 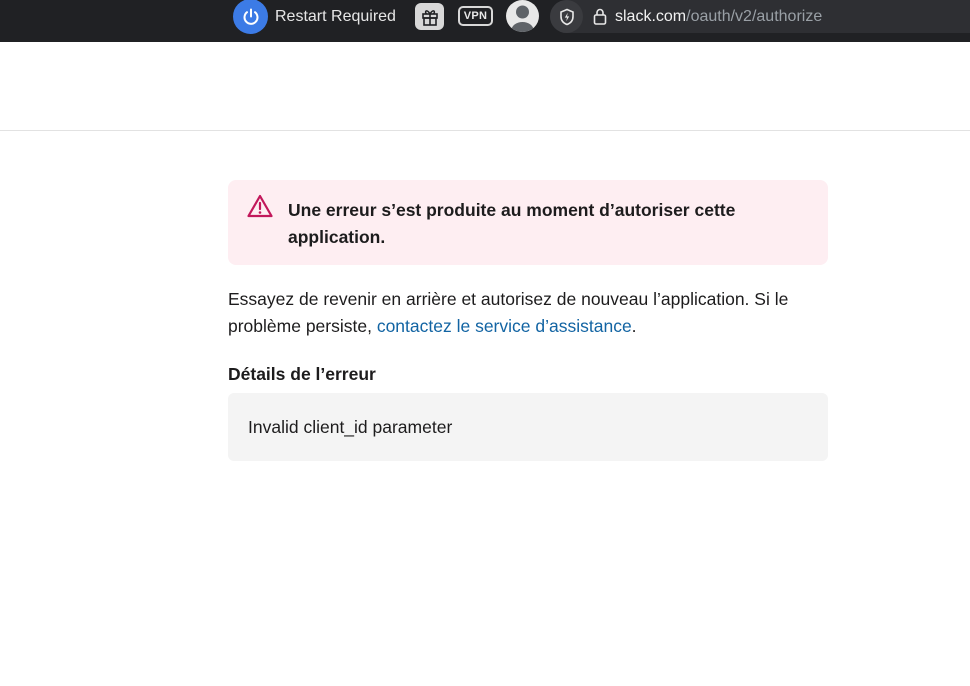 I want to click on restart-required-button: Restart Required, so click(x=314, y=17).